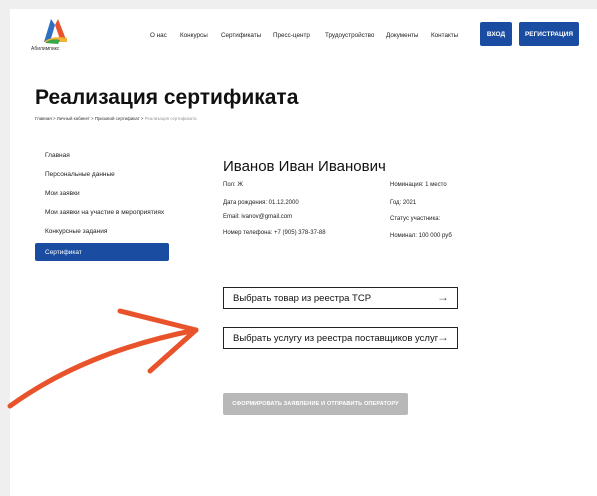 This screenshot has width=597, height=496. What do you see at coordinates (261, 203) in the screenshot?
I see `profile-birthdate: Дата рождения: 01.12.2000` at bounding box center [261, 203].